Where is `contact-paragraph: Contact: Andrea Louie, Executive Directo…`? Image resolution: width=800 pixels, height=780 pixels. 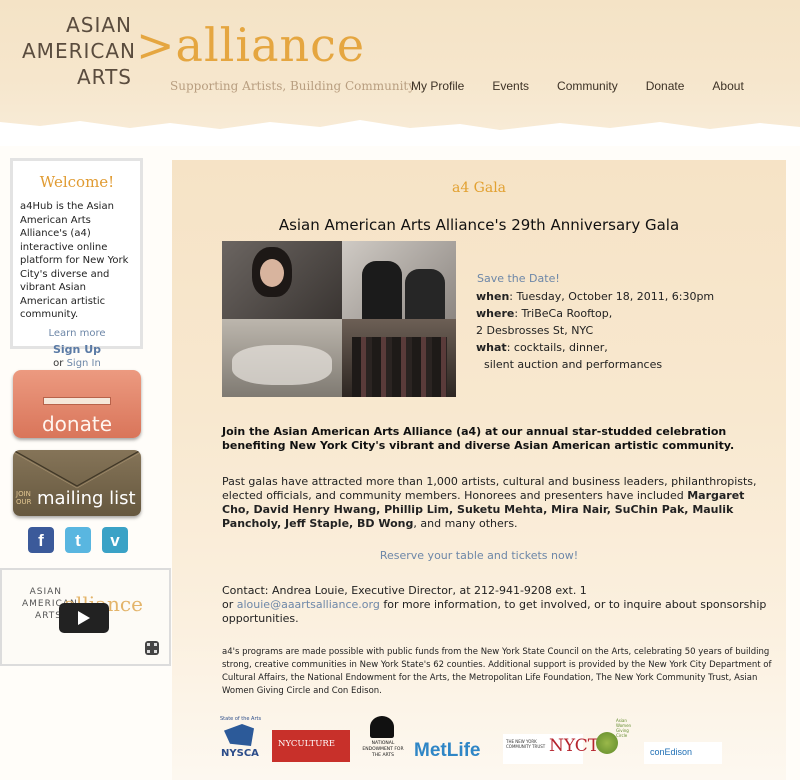 contact-paragraph: Contact: Andrea Louie, Executive Directo… is located at coordinates (494, 605).